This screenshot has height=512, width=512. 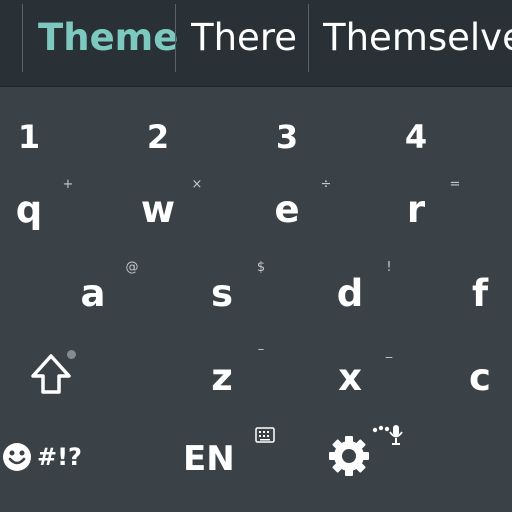 I want to click on key-q: q, so click(x=29, y=210).